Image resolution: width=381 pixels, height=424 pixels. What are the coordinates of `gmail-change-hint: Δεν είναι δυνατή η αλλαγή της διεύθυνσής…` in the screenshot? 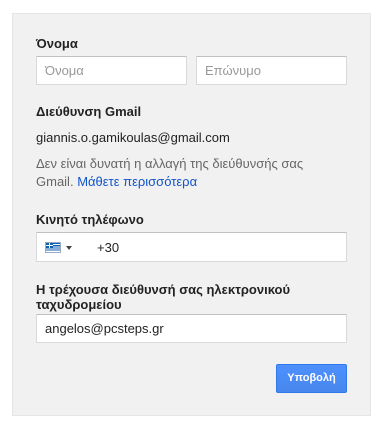 It's located at (186, 173).